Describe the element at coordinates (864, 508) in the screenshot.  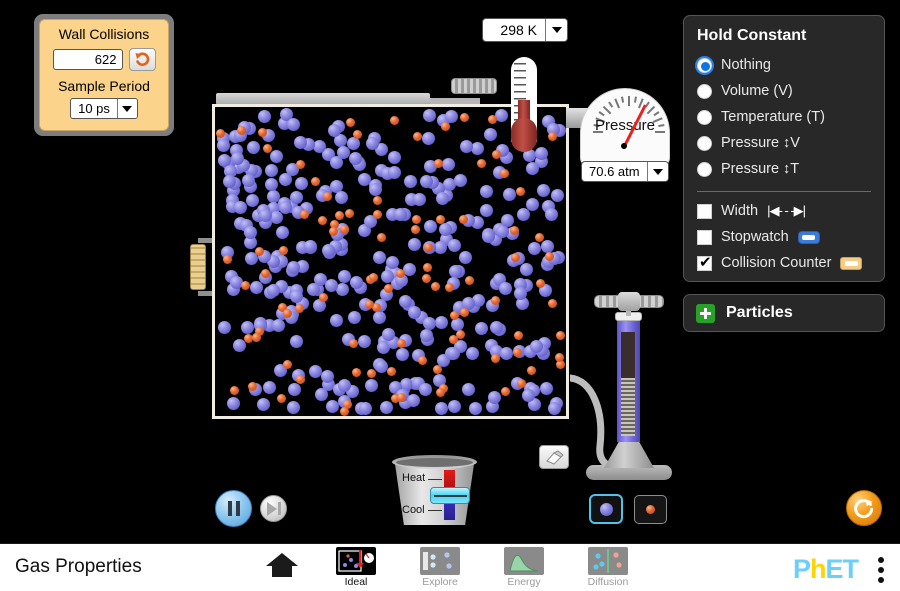
I see `reset-all-button` at that location.